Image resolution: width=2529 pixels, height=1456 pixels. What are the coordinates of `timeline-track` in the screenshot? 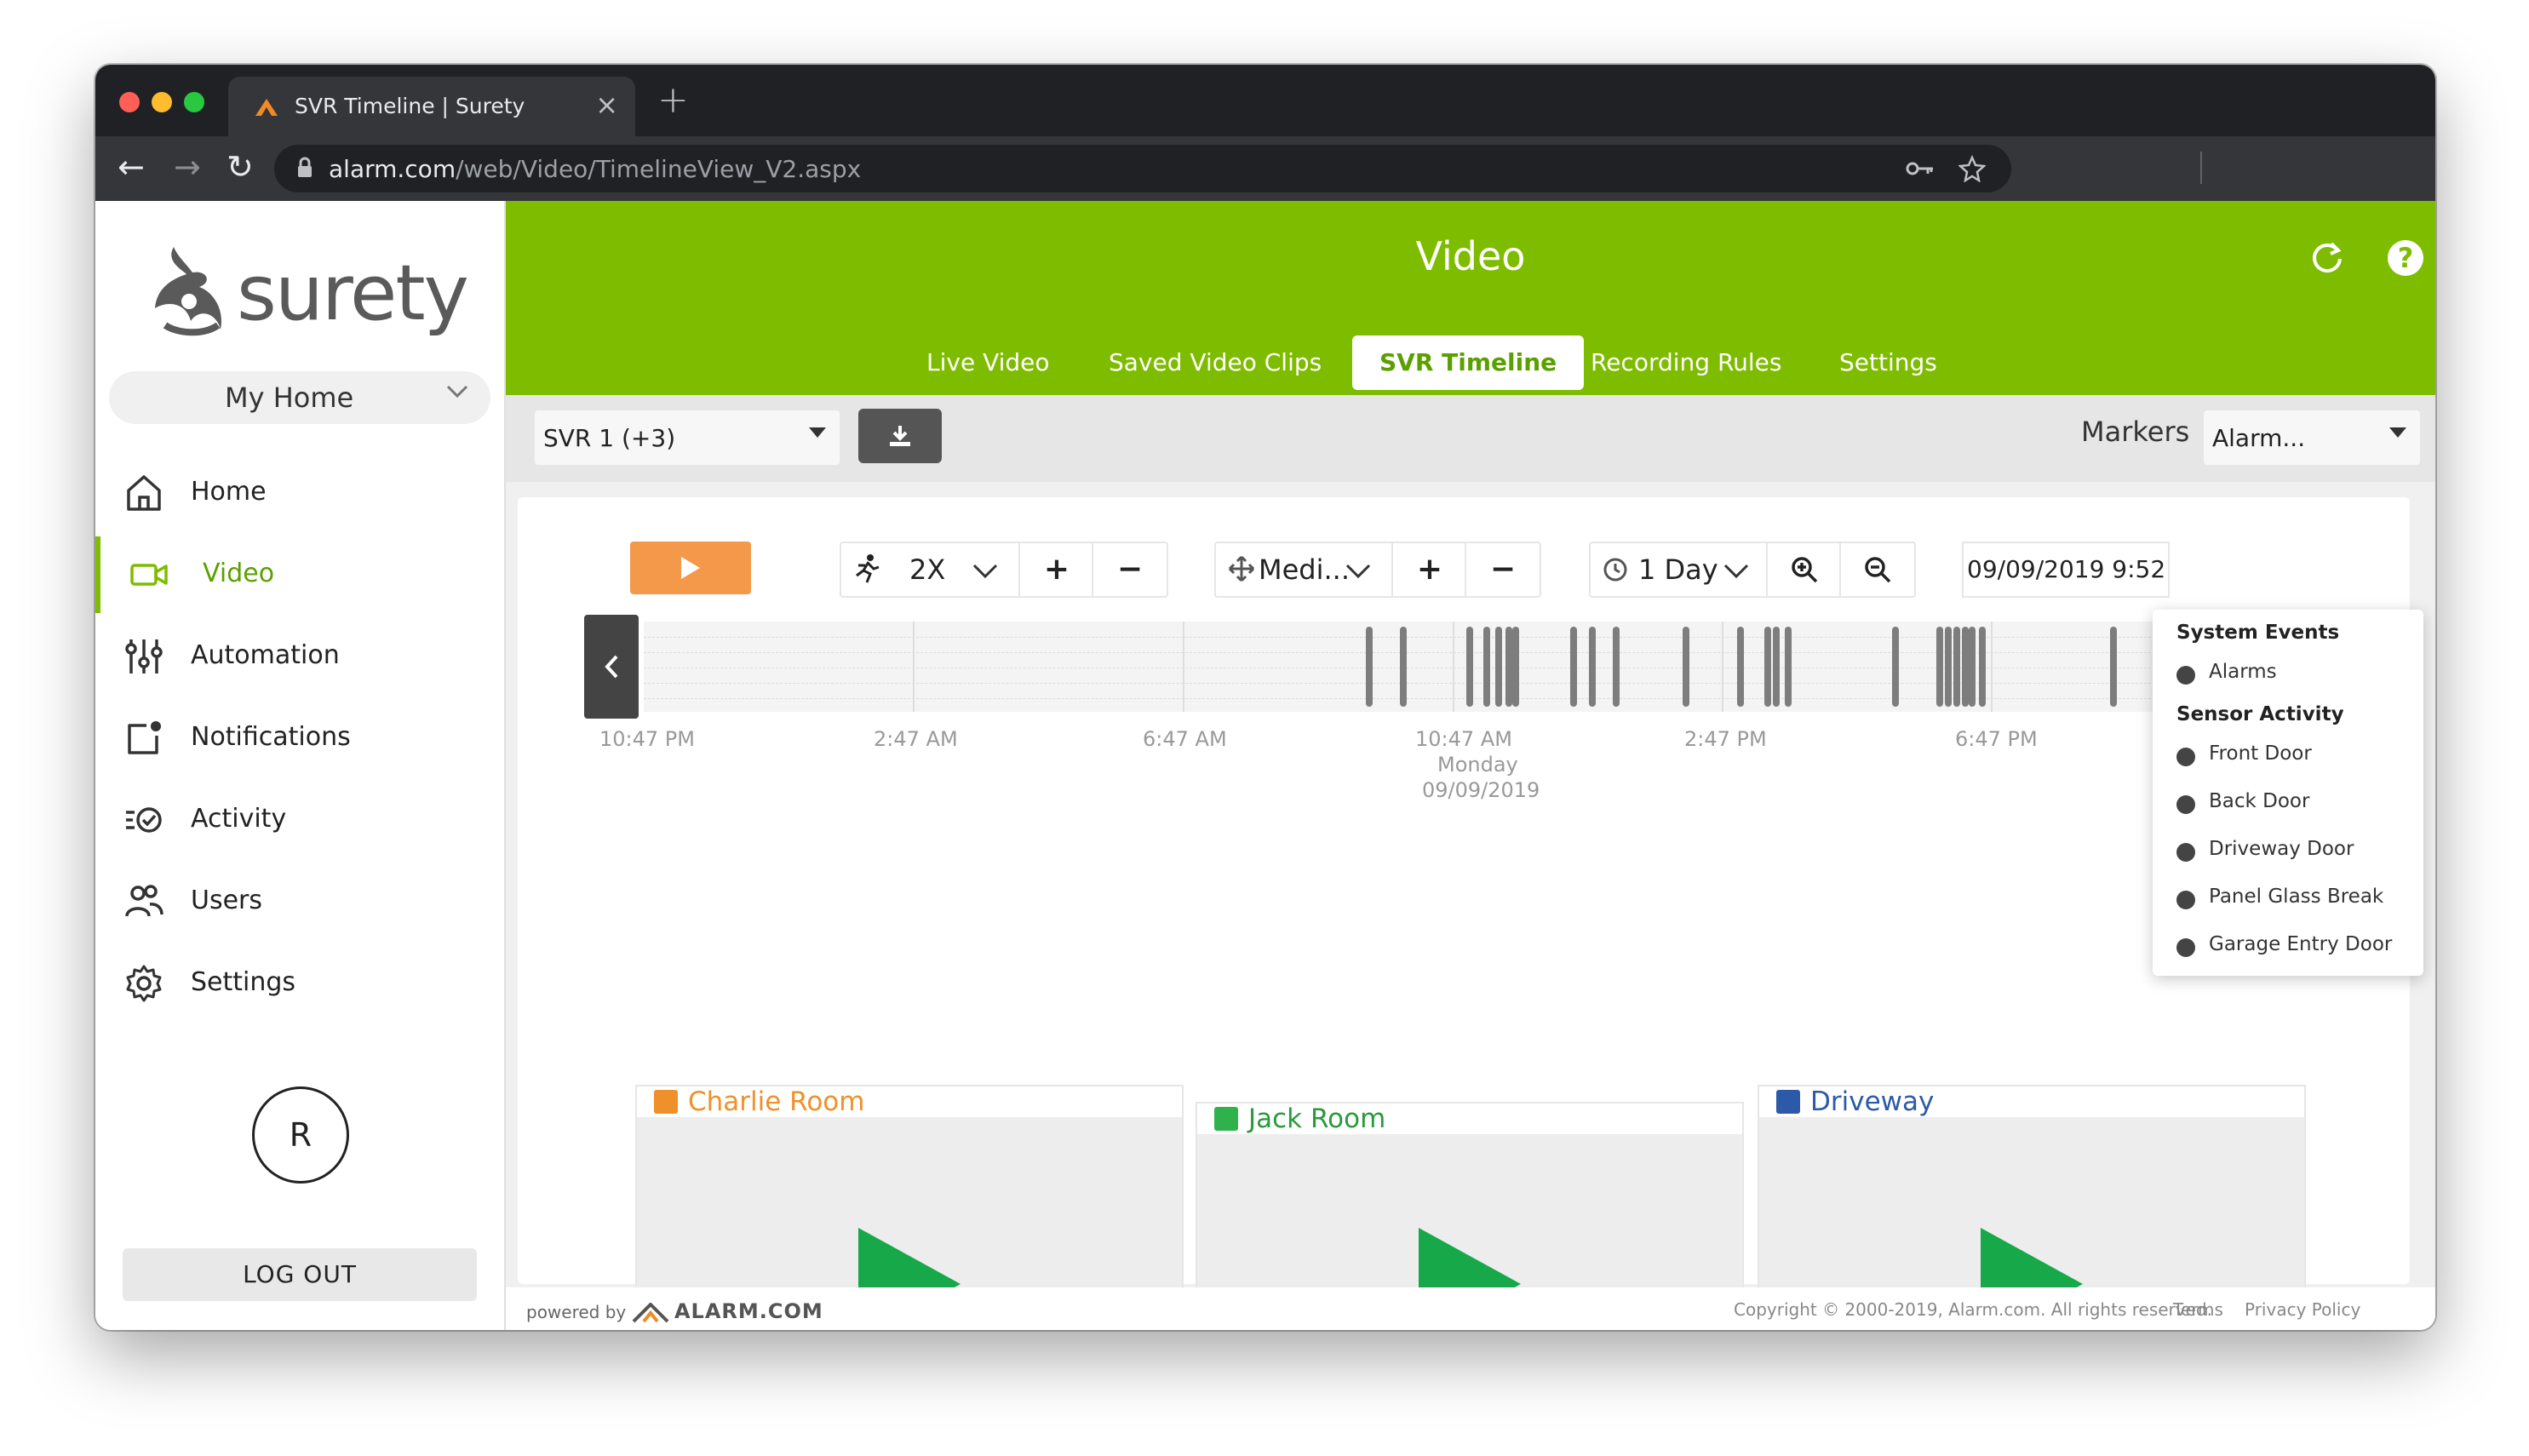 It's located at (1440, 667).